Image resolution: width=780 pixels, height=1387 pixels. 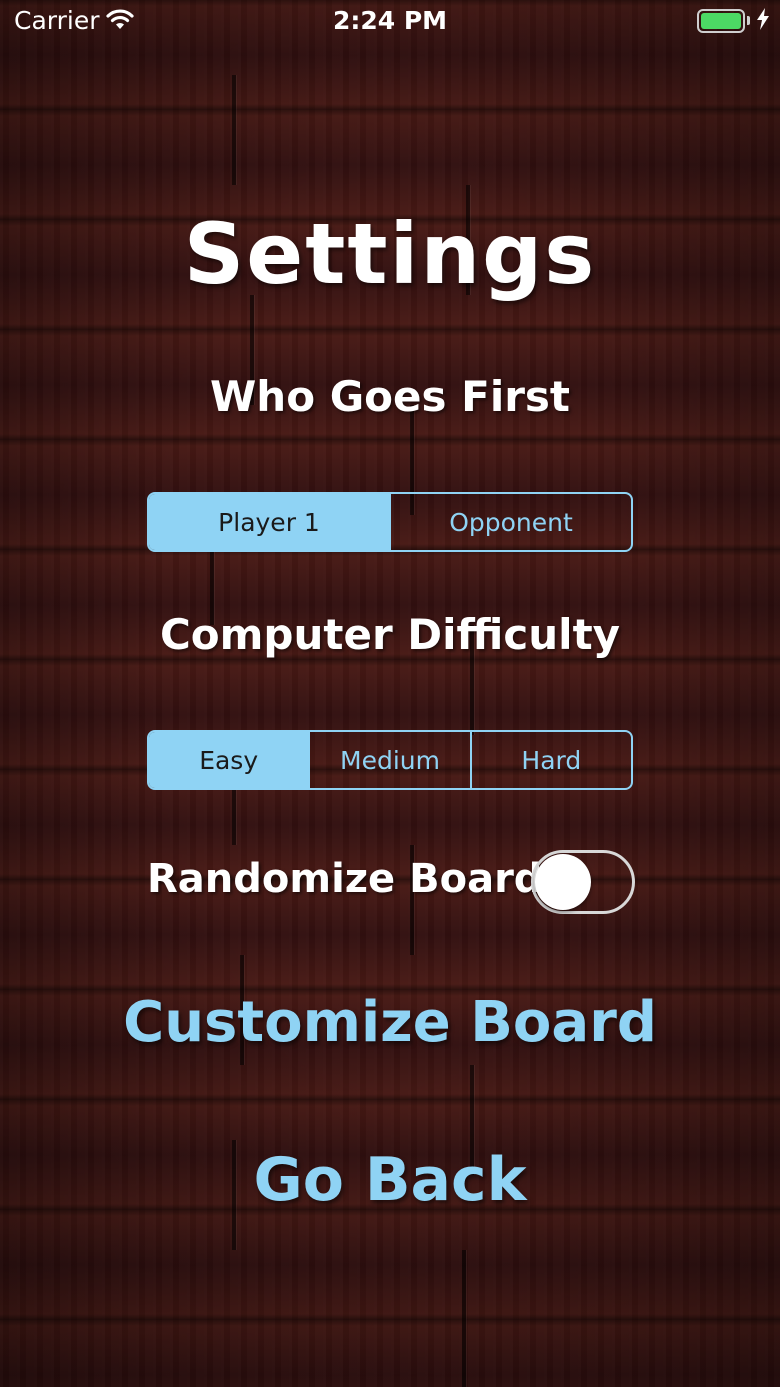 What do you see at coordinates (390, 254) in the screenshot?
I see `page-title: Settings` at bounding box center [390, 254].